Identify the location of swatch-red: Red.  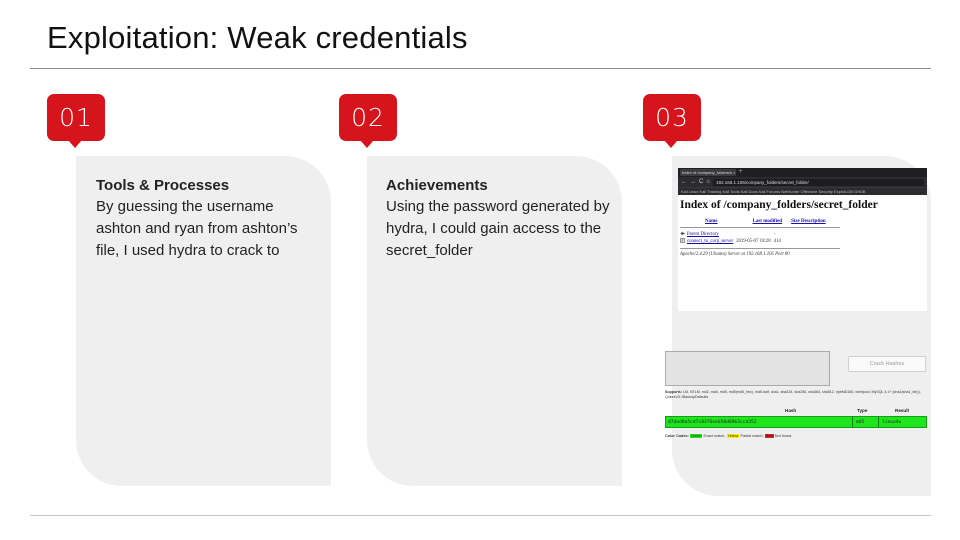
(769, 436).